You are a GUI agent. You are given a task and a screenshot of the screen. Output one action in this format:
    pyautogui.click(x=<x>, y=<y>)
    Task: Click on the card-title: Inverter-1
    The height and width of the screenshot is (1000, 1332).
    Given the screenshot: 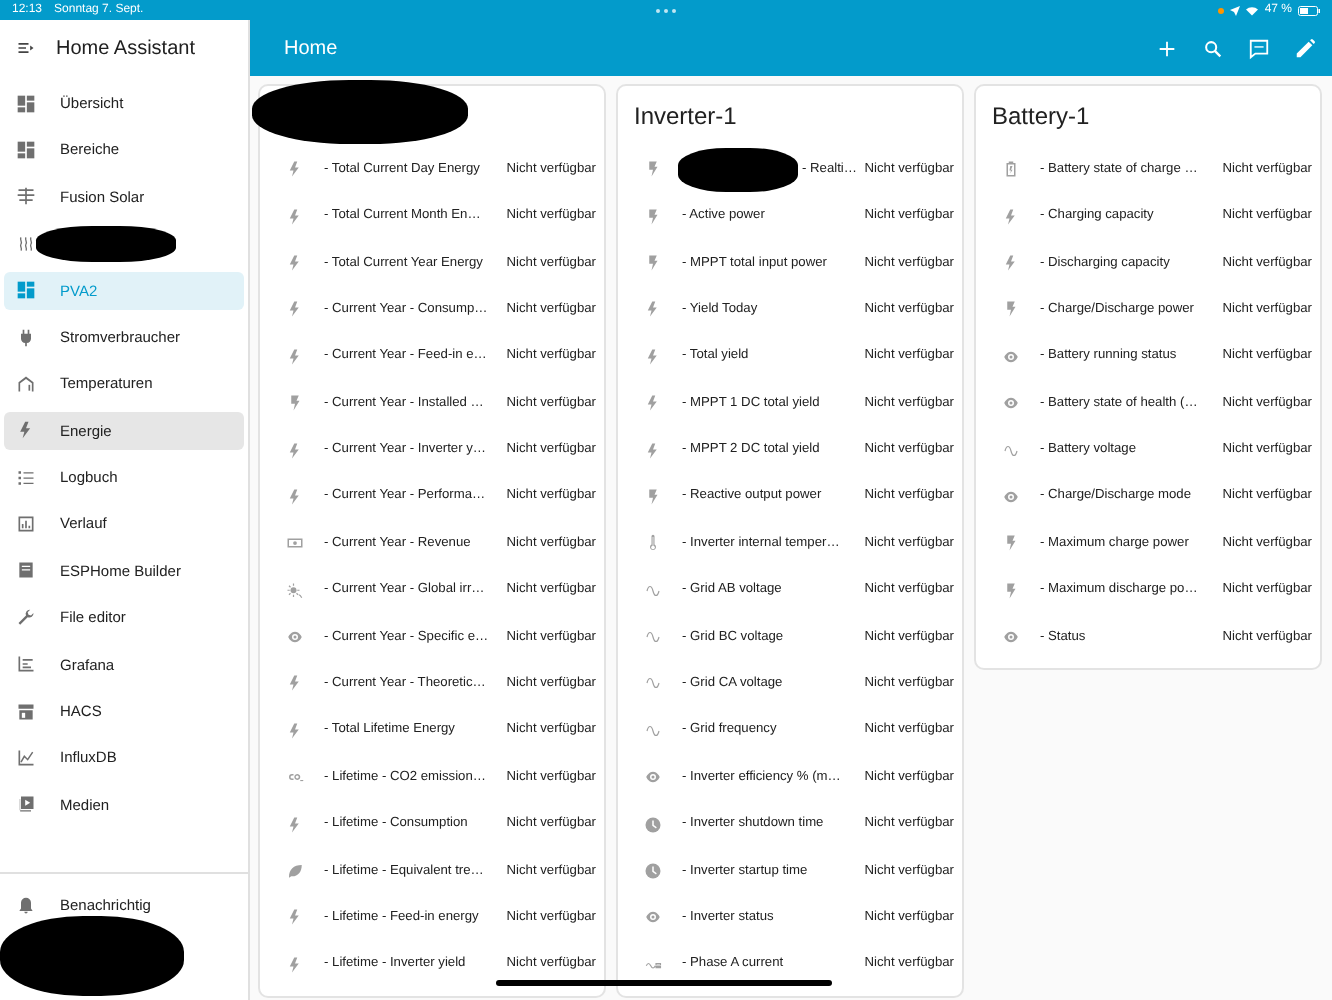 What is the action you would take?
    pyautogui.click(x=685, y=117)
    